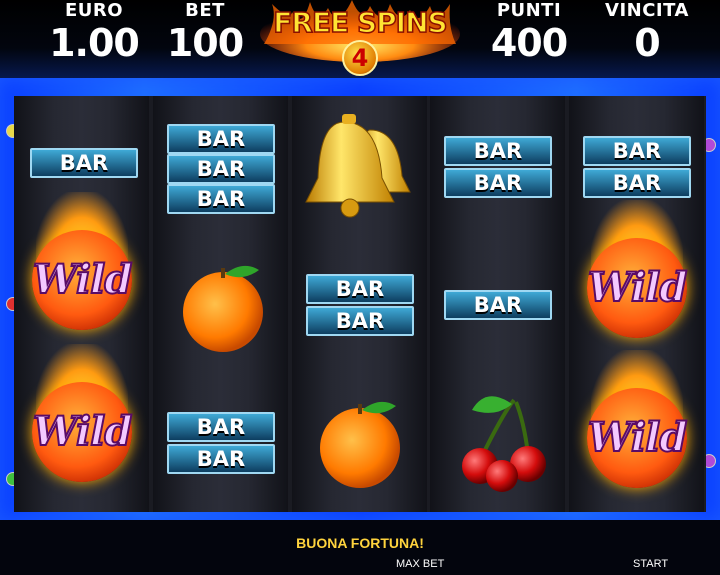 Image resolution: width=720 pixels, height=575 pixels. I want to click on punti-panel: PUNTI 400, so click(529, 32).